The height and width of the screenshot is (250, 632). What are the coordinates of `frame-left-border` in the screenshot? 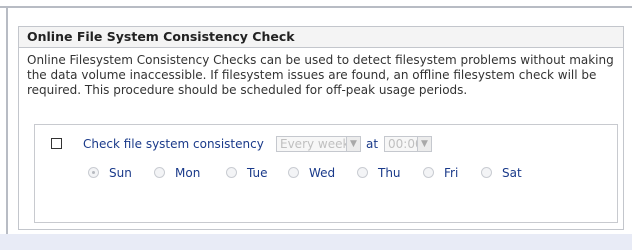 It's located at (7, 128).